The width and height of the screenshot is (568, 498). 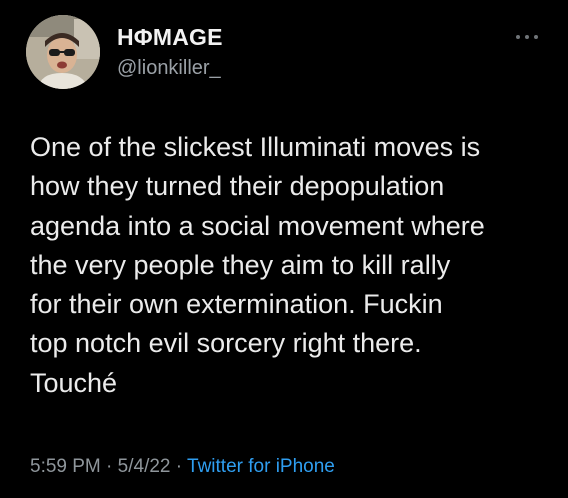 What do you see at coordinates (170, 37) in the screenshot?
I see `display-name: HΦMAGE` at bounding box center [170, 37].